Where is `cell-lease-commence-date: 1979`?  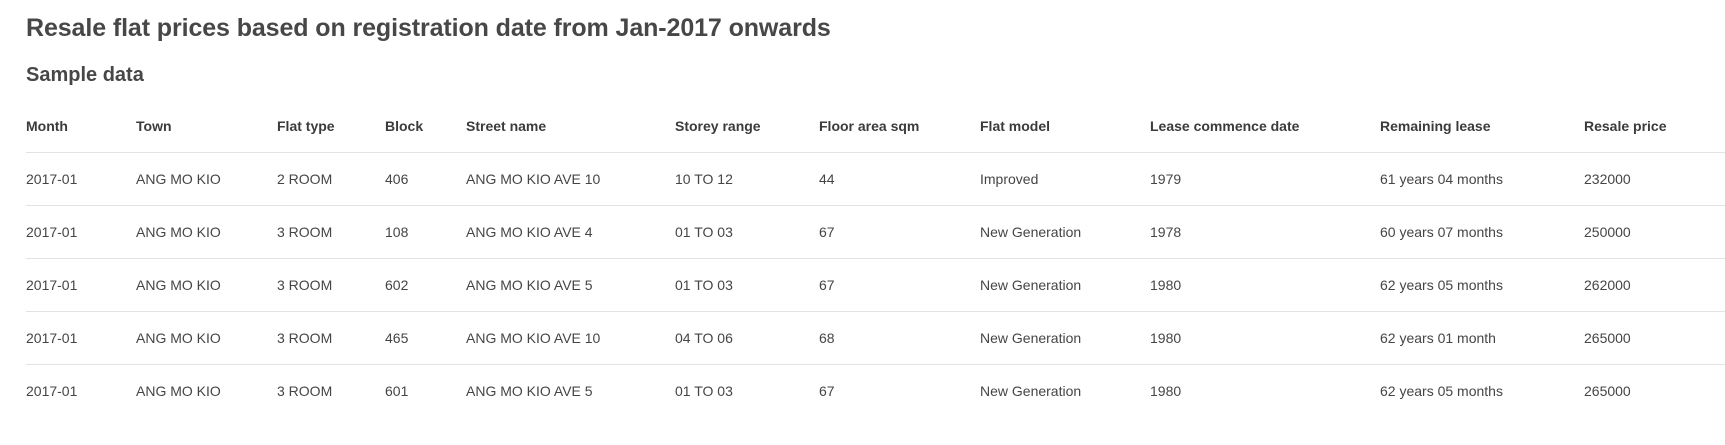 cell-lease-commence-date: 1979 is located at coordinates (1265, 179).